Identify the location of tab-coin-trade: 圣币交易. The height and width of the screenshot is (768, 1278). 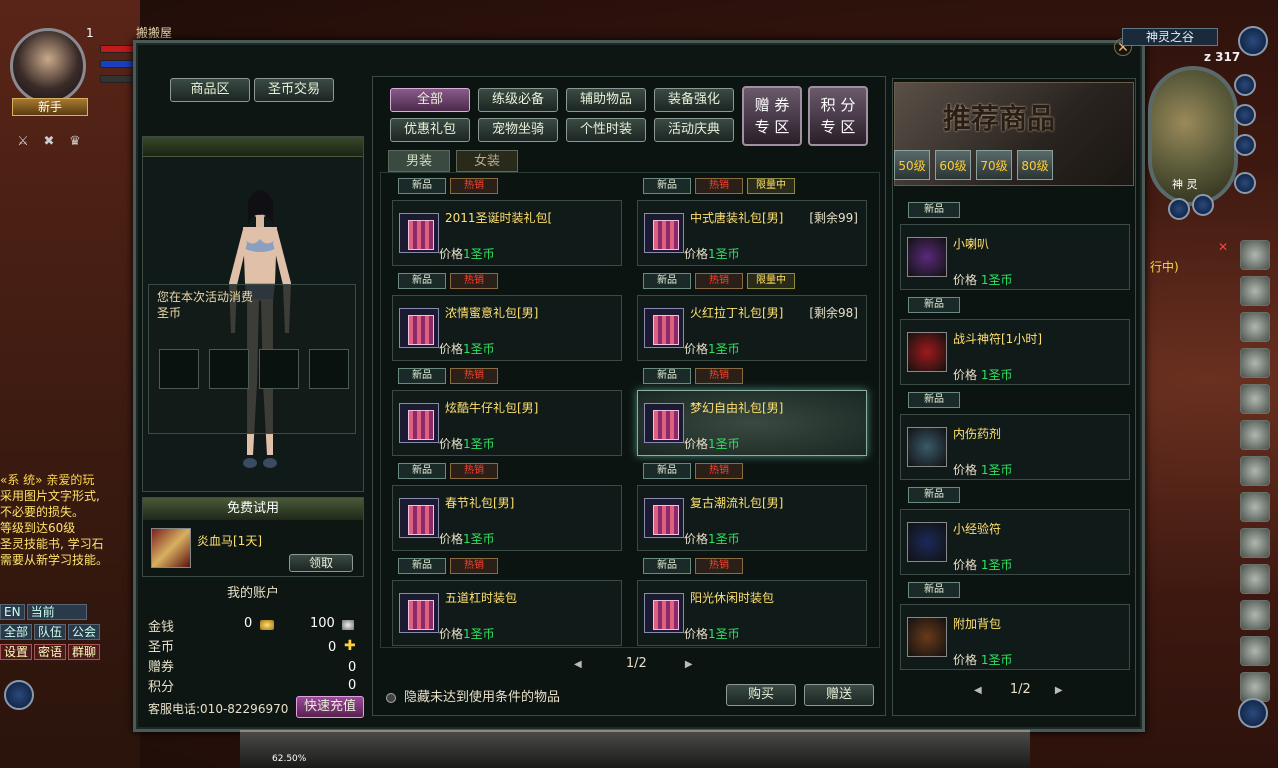
(294, 90).